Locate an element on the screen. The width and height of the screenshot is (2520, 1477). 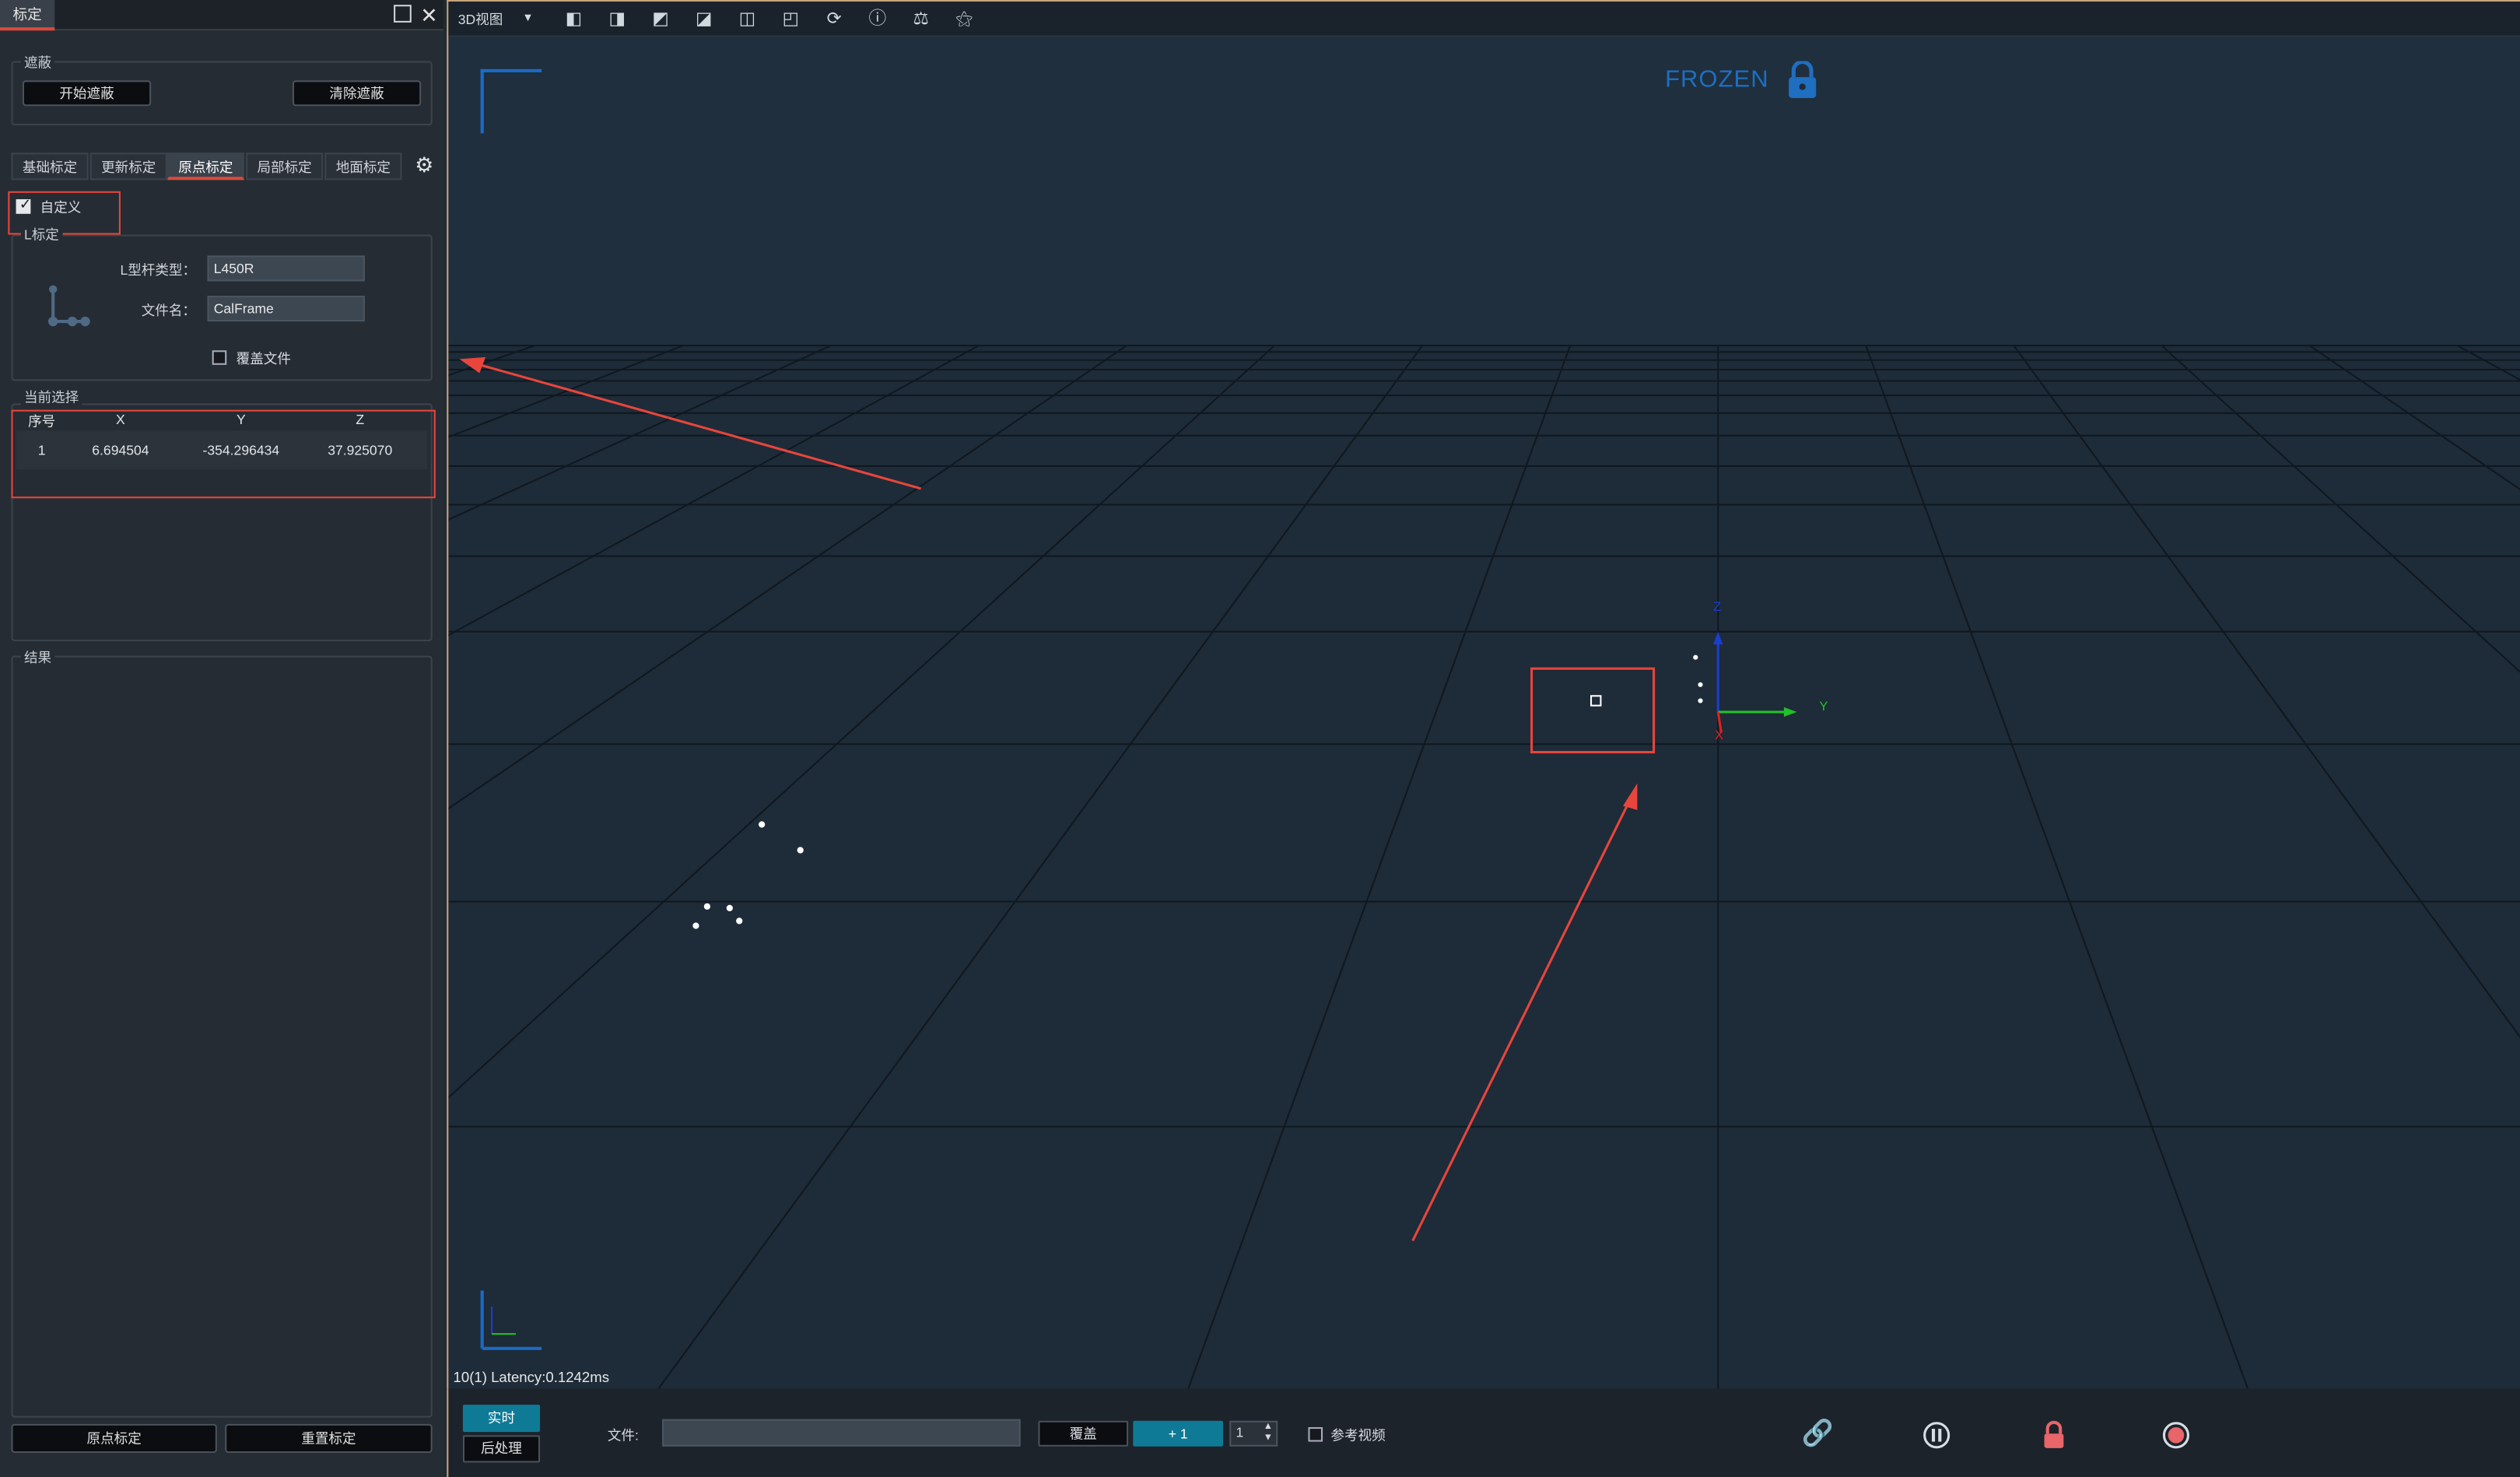
float-icon is located at coordinates (403, 14).